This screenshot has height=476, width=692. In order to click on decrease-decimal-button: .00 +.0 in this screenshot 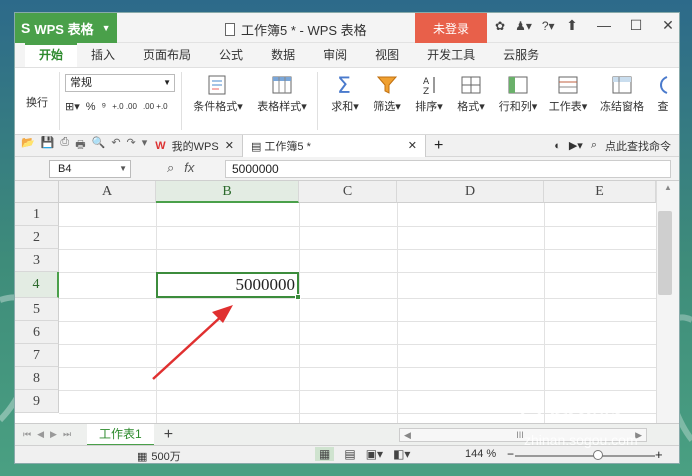, I will do `click(155, 106)`.